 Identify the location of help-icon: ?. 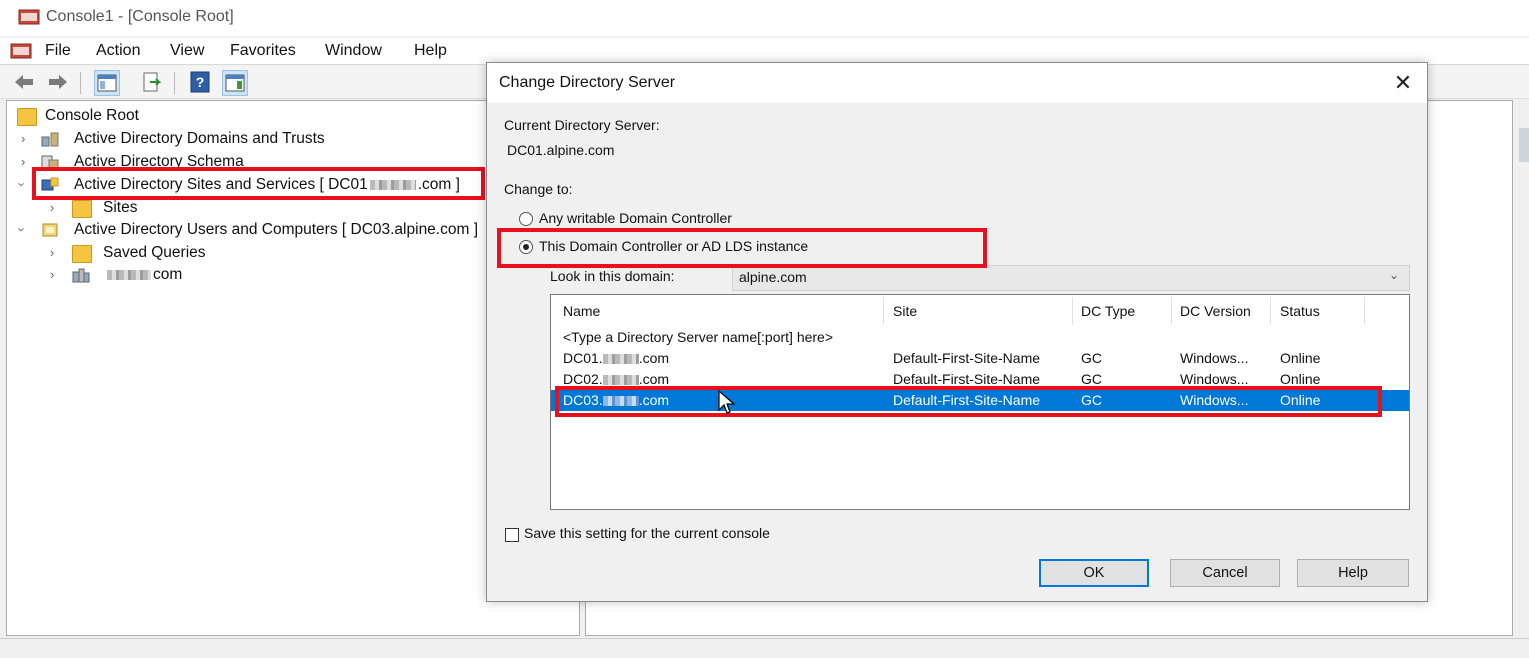
(200, 82).